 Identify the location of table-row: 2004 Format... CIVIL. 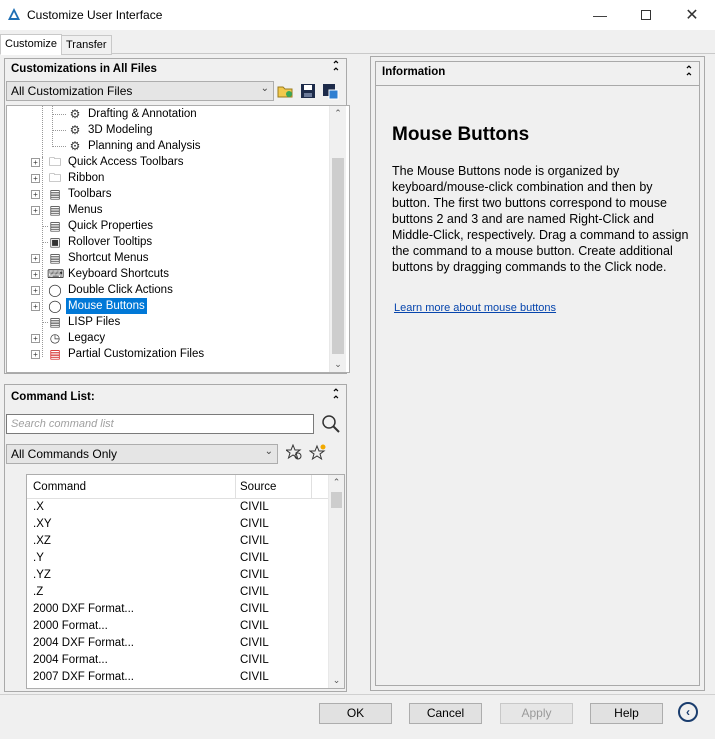
(178, 661).